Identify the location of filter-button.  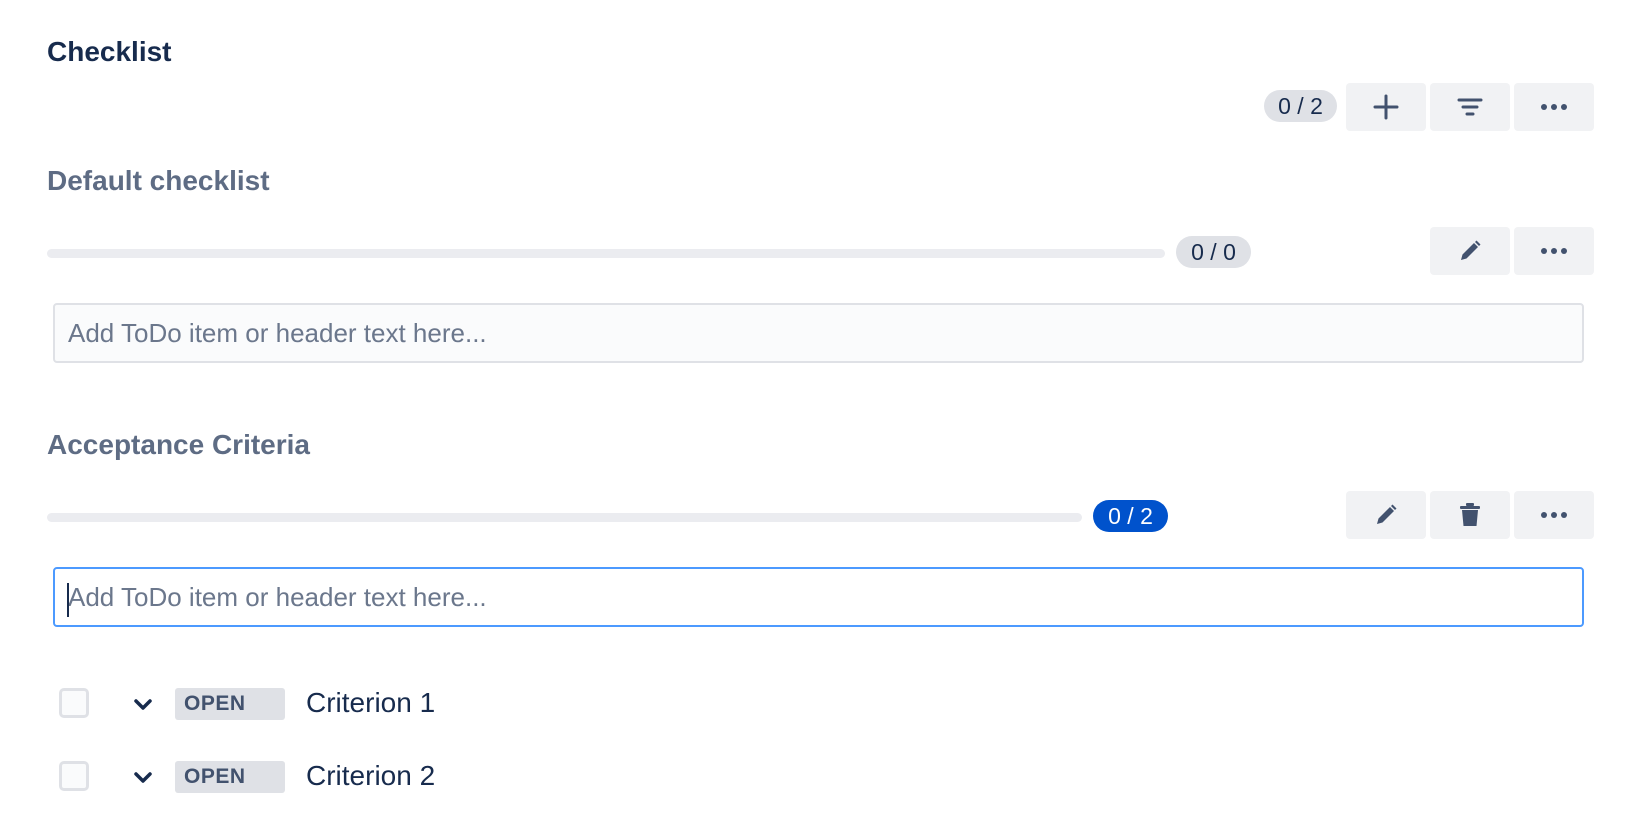
(1470, 107).